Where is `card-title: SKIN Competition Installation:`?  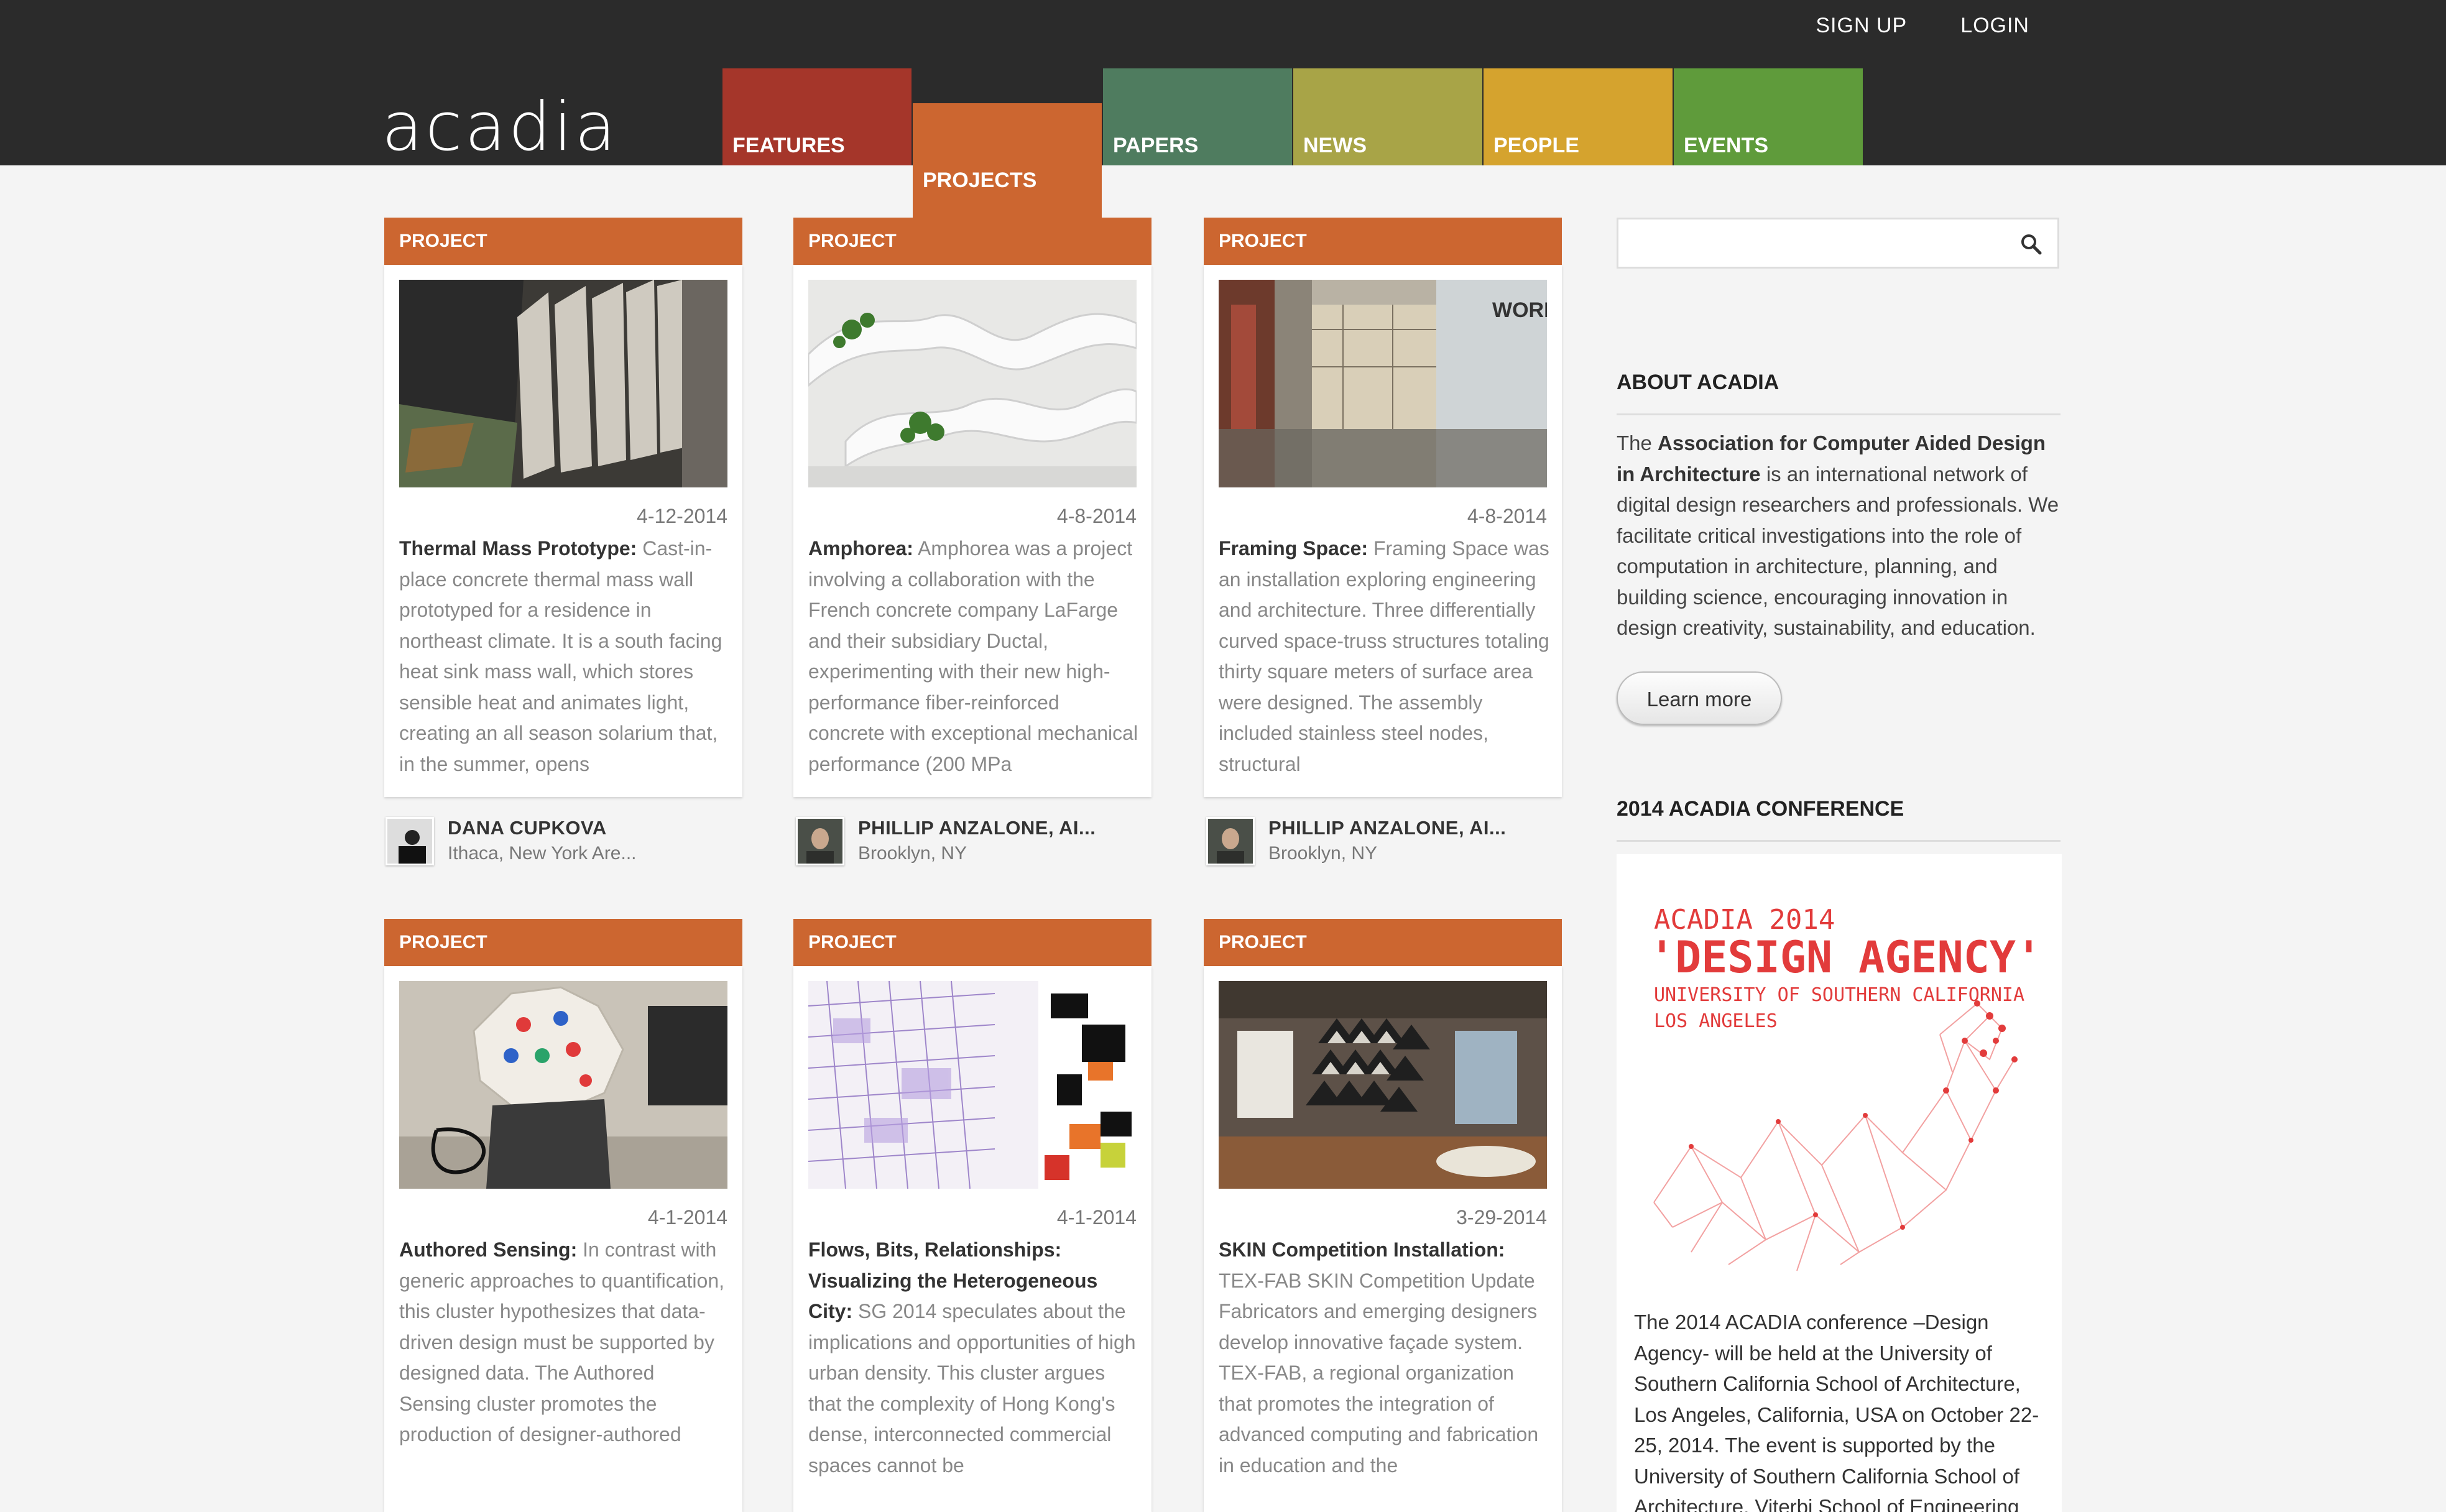 card-title: SKIN Competition Installation: is located at coordinates (1362, 1249).